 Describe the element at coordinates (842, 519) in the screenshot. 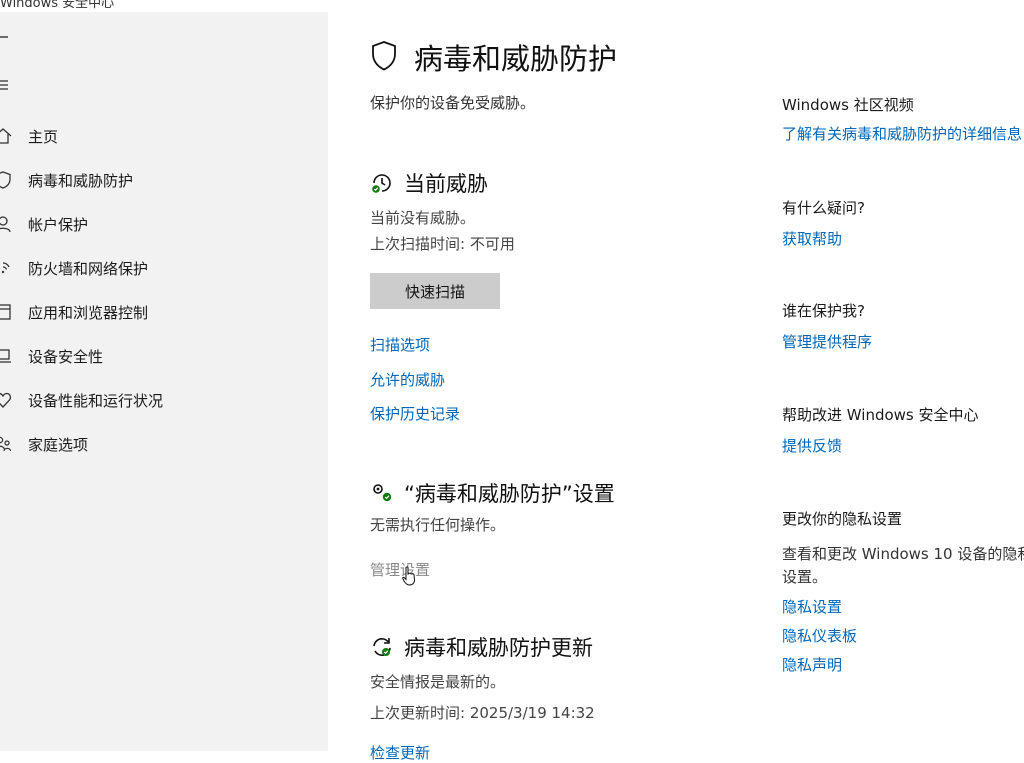

I see `privacy-heading: 更改你的隐私设置` at that location.